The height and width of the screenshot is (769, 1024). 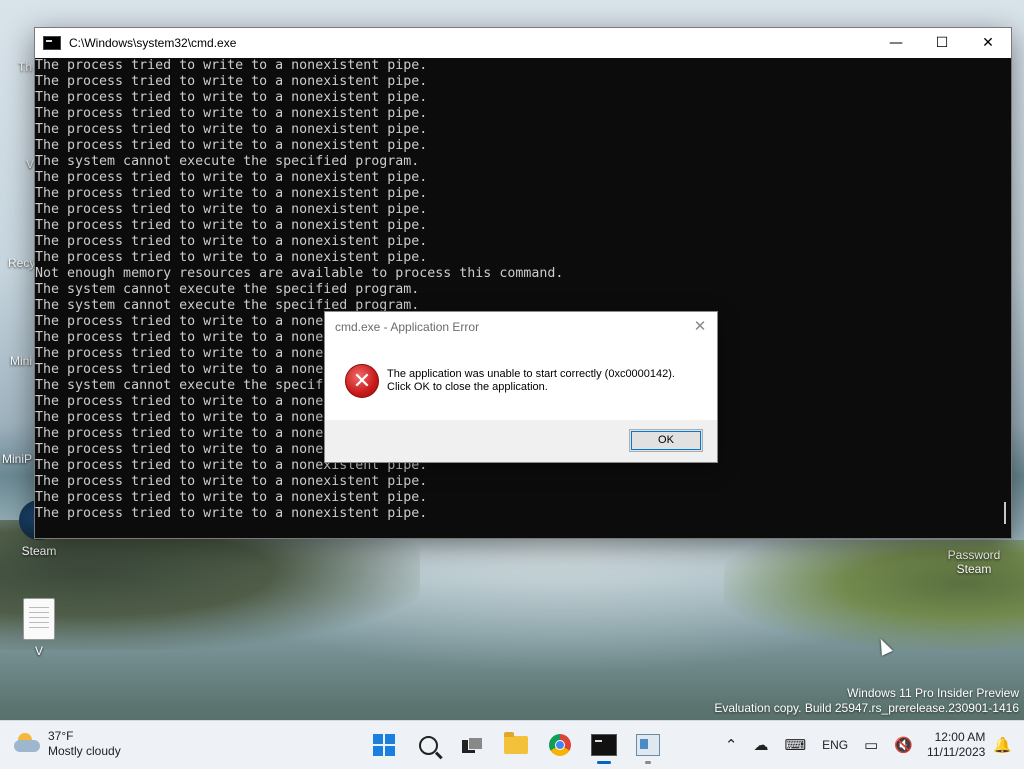 I want to click on task-view-icon, so click(x=472, y=745).